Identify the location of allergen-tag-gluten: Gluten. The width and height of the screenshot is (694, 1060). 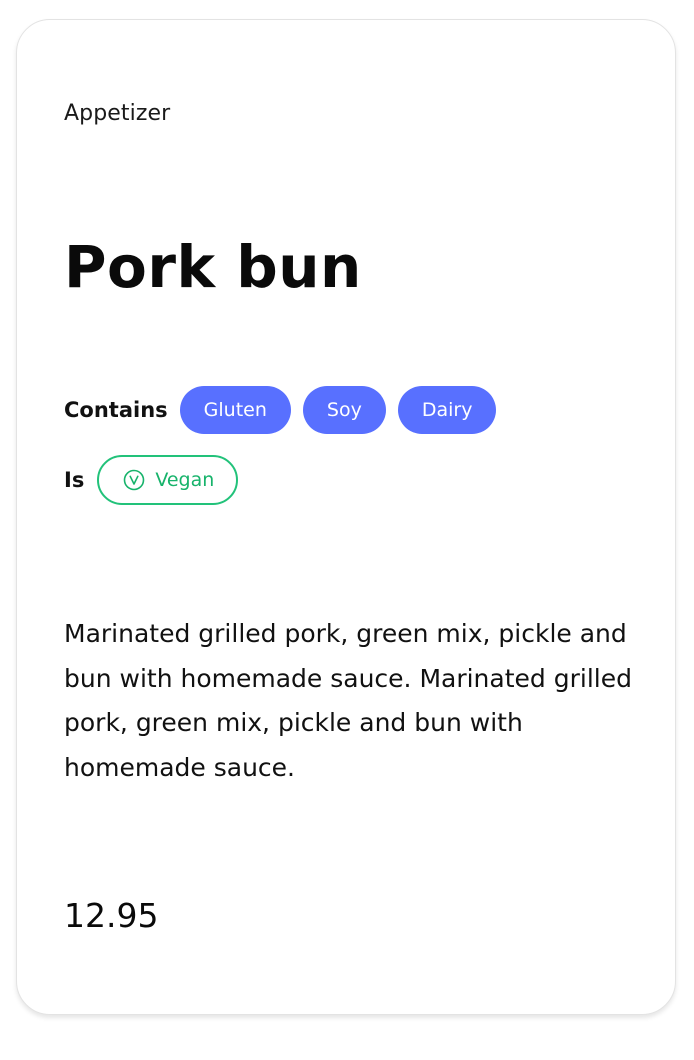
(235, 410).